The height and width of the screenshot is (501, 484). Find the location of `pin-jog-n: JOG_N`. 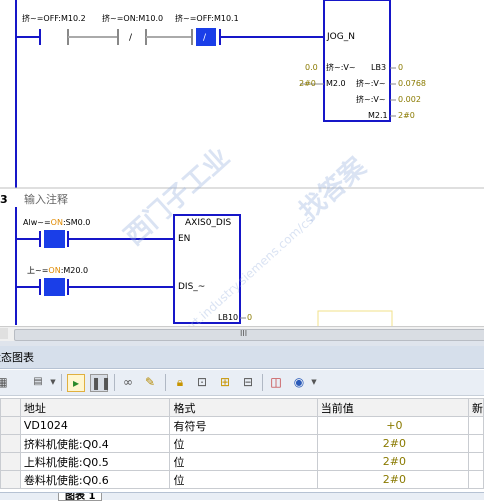

pin-jog-n: JOG_N is located at coordinates (341, 37).